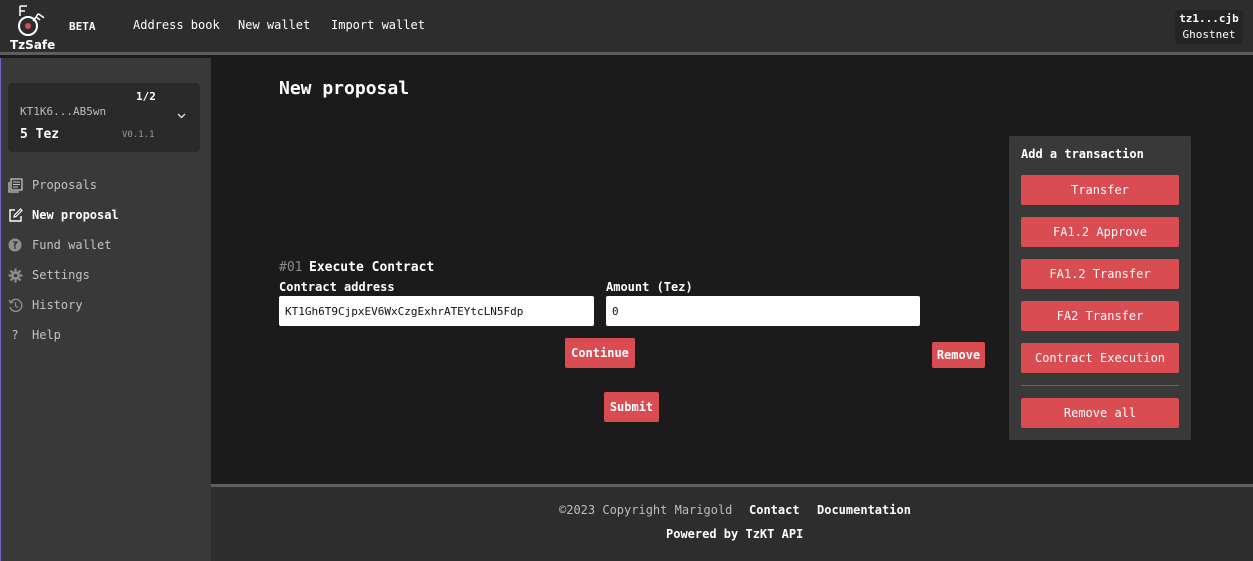 The width and height of the screenshot is (1253, 561). I want to click on wallet-address: KT1K6...AB5wn, so click(63, 111).